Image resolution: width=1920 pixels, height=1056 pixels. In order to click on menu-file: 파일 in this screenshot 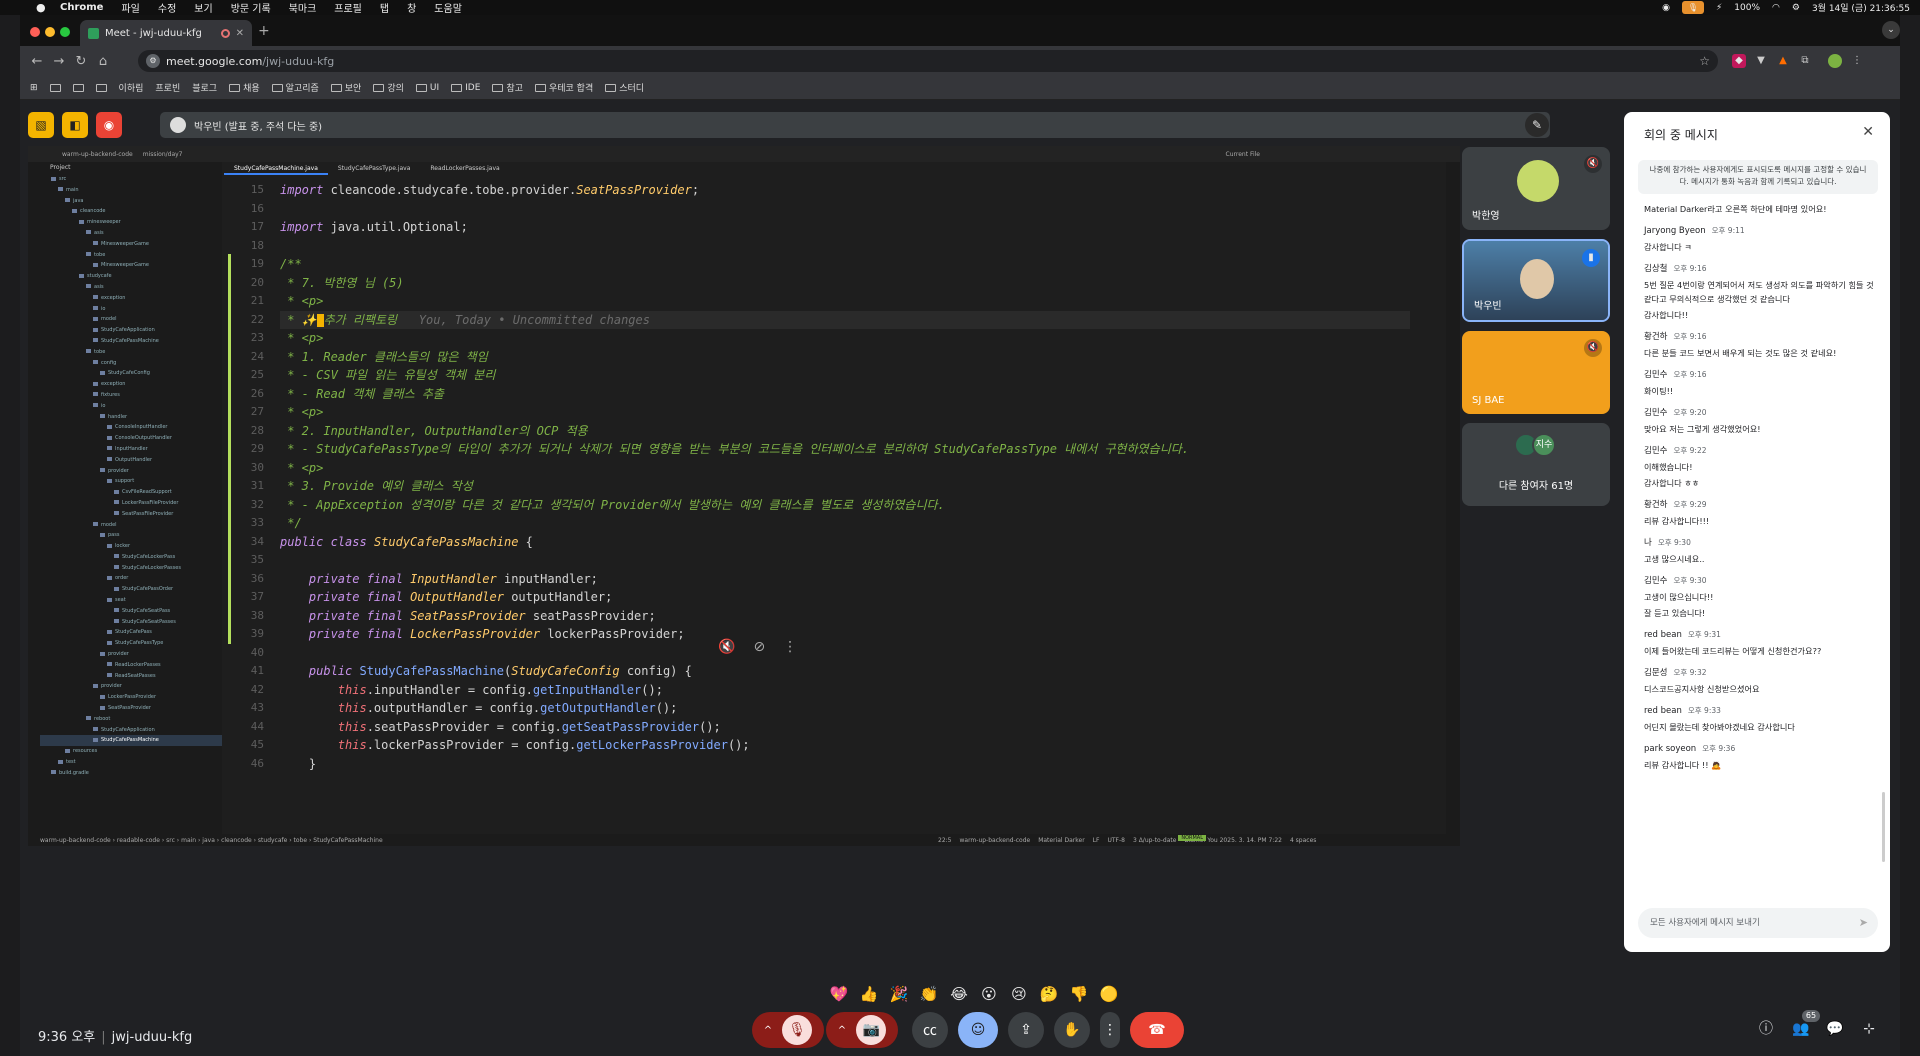, I will do `click(130, 7)`.